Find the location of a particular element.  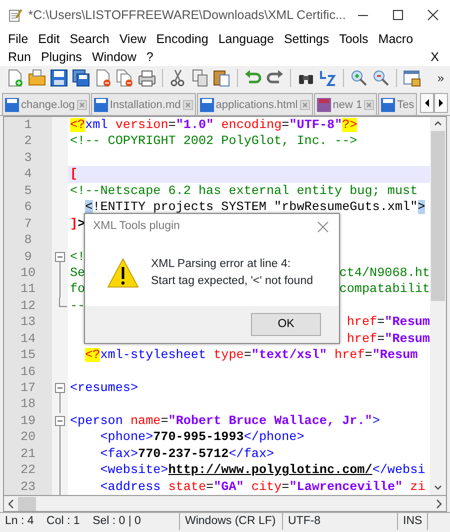

line-number: 12 is located at coordinates (28, 306).